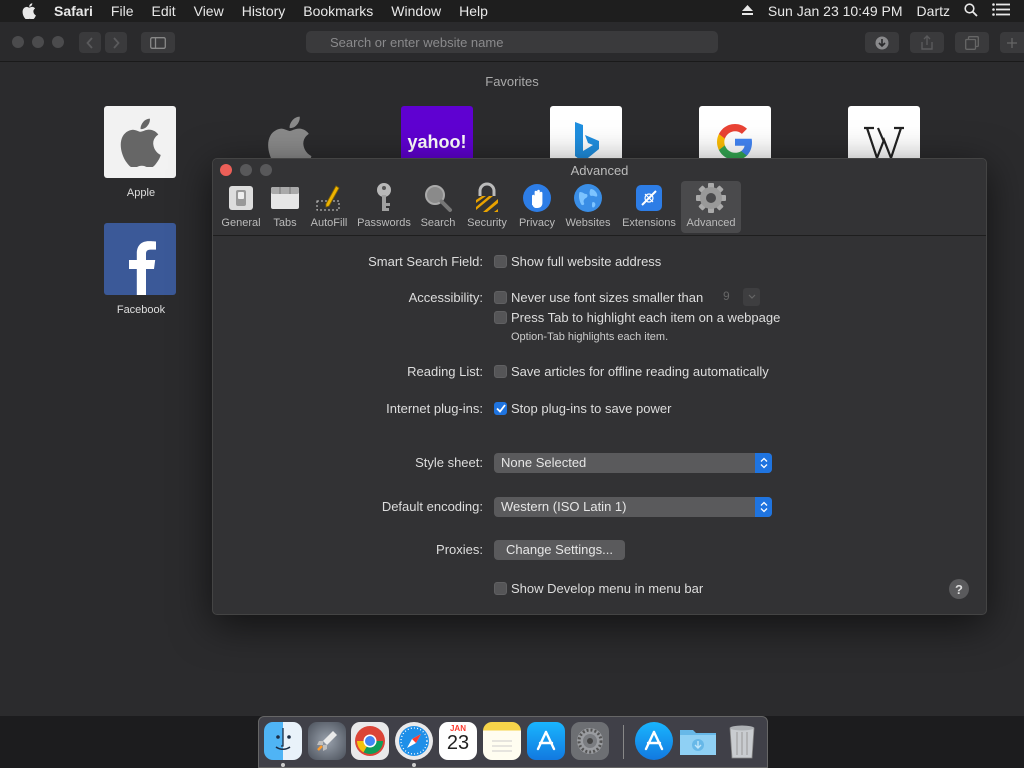 The image size is (1024, 768). I want to click on system-preferences-icon, so click(590, 741).